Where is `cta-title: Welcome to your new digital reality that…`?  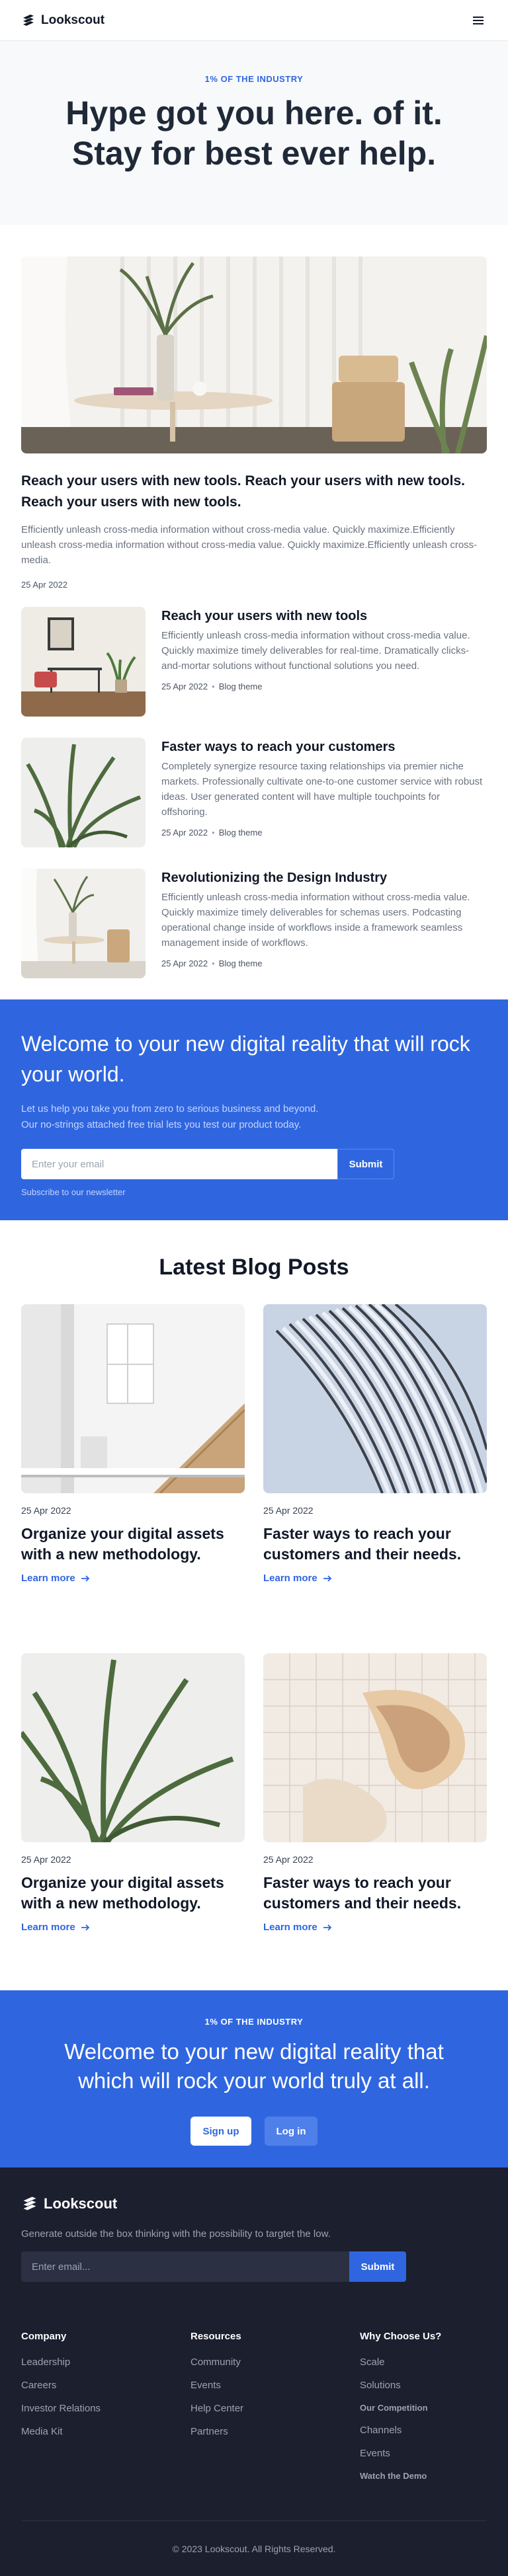
cta-title: Welcome to your new digital reality that… is located at coordinates (254, 2066).